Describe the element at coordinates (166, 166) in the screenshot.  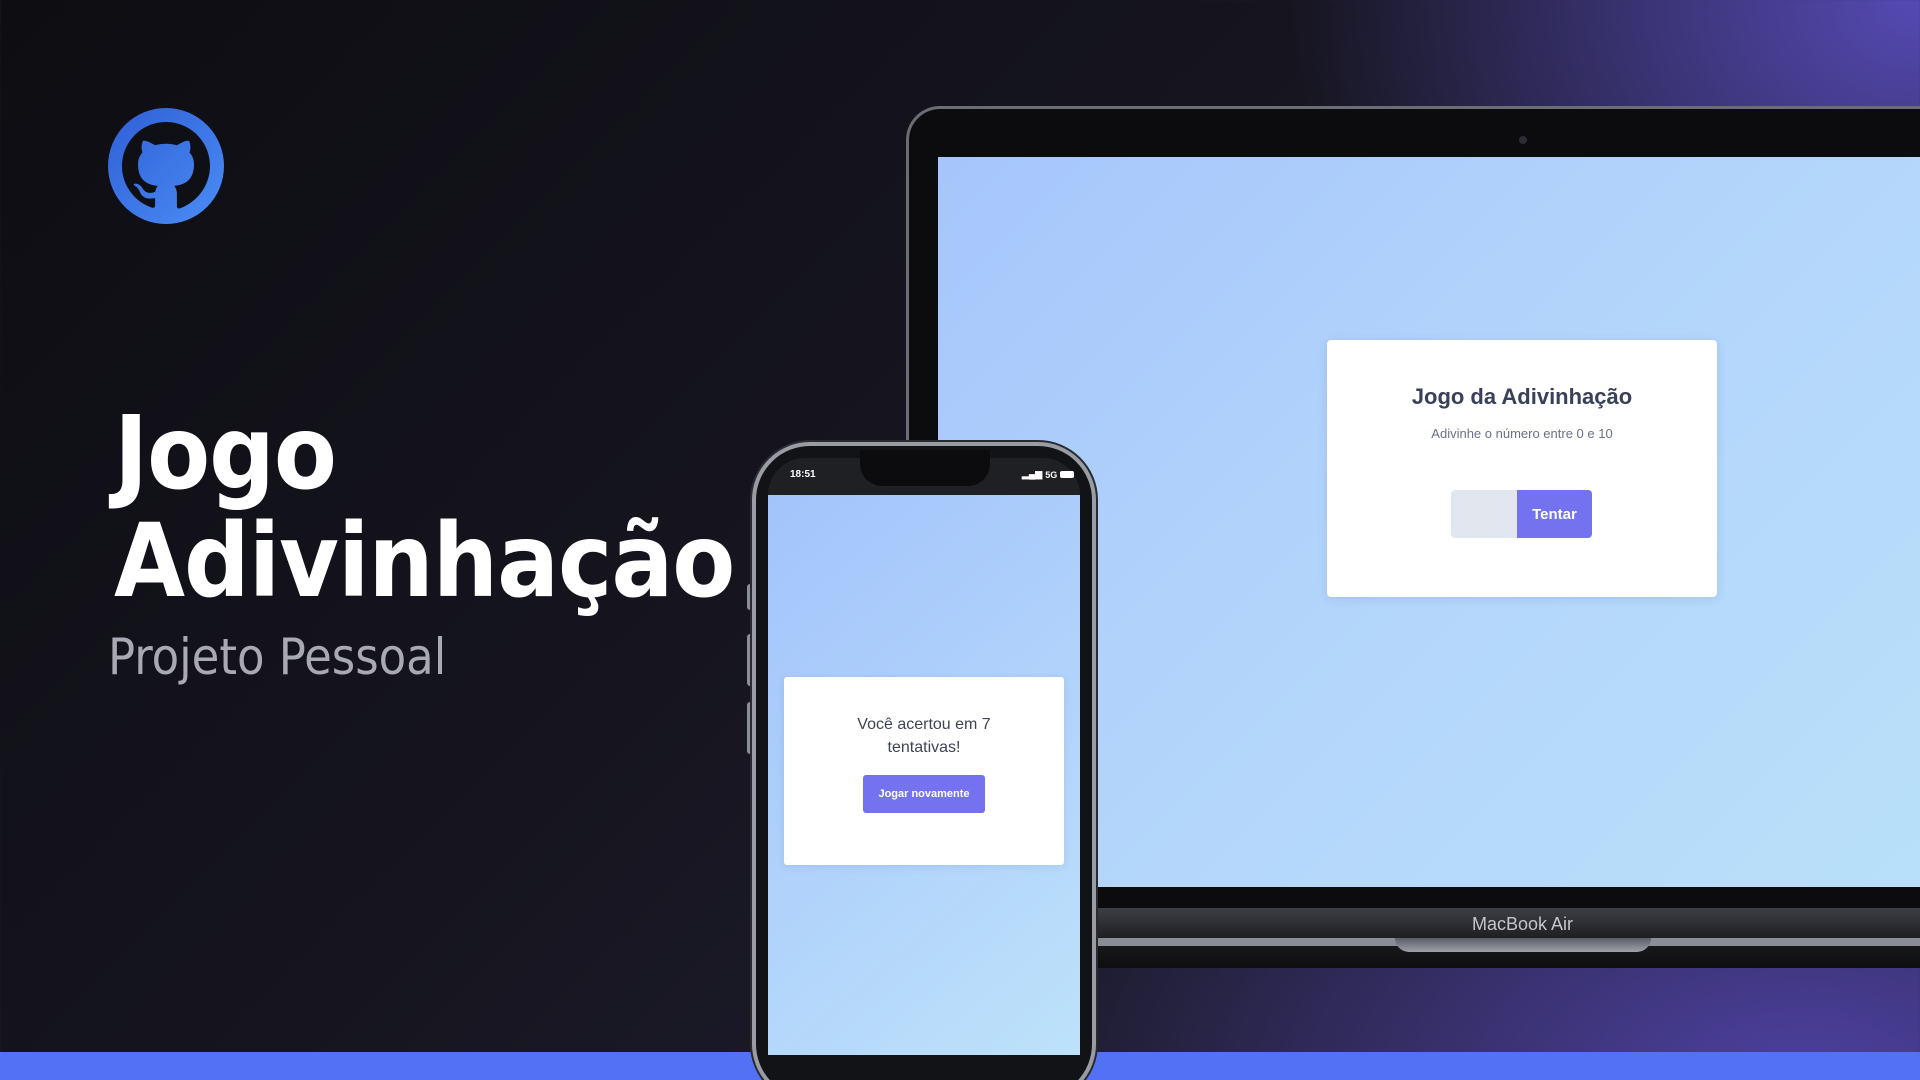
I see `github-icon` at that location.